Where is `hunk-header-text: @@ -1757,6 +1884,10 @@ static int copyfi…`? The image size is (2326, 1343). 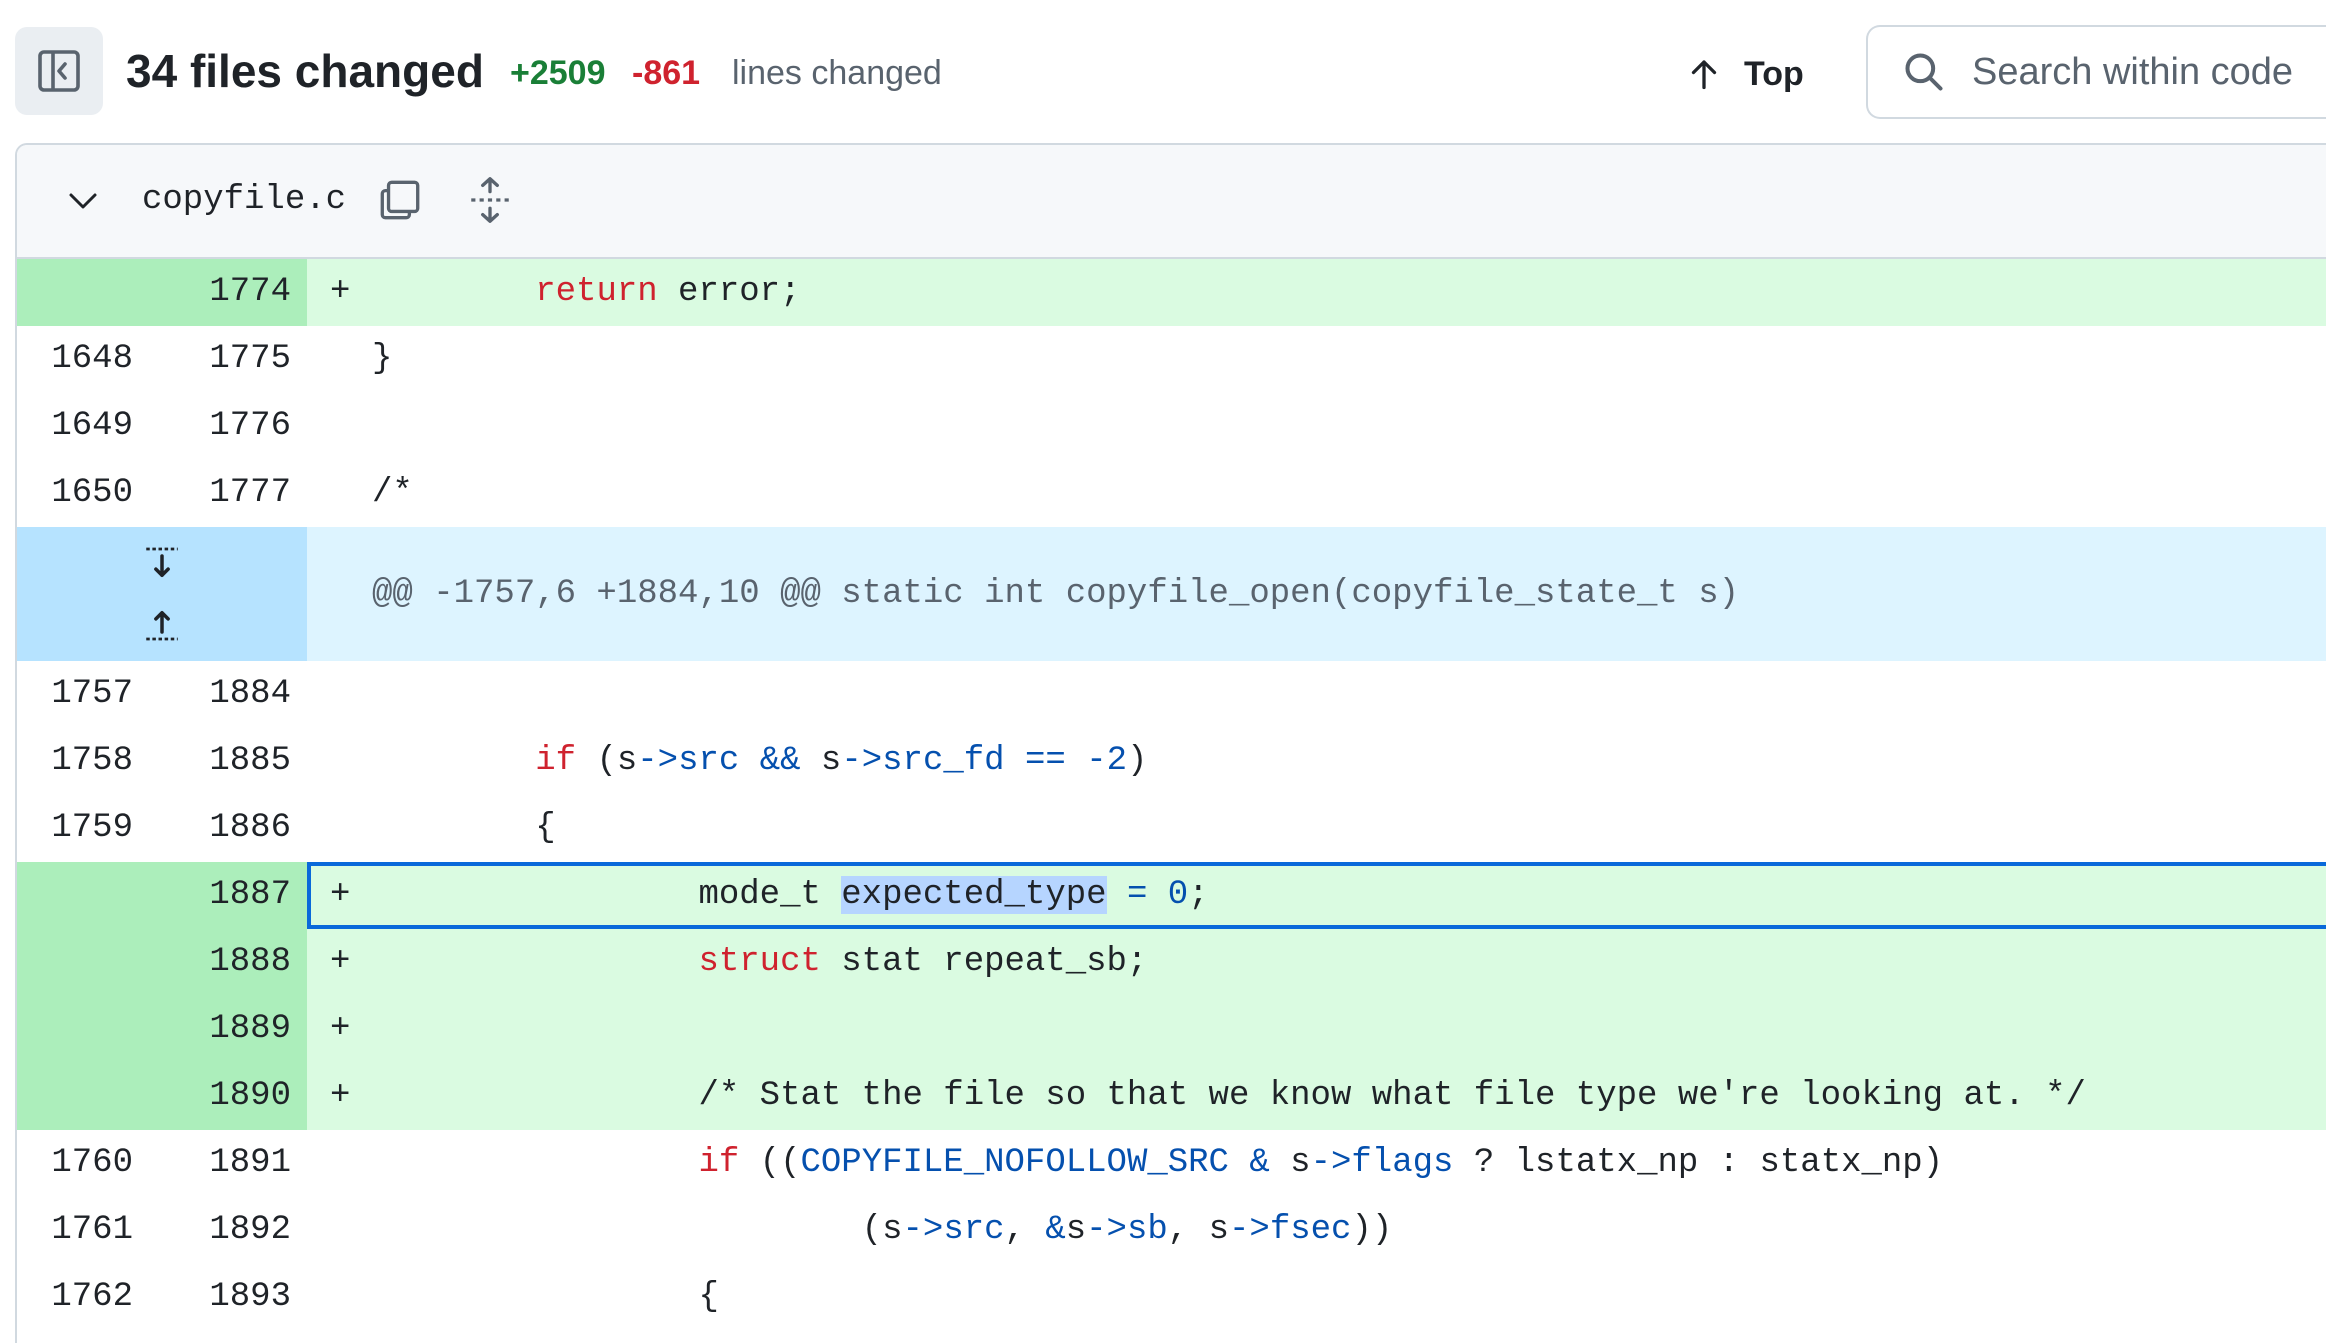 hunk-header-text: @@ -1757,6 +1884,10 @@ static int copyfi… is located at coordinates (1056, 594).